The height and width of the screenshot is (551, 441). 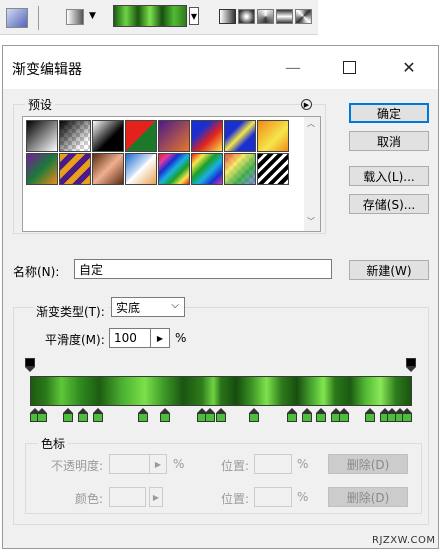 I want to click on name-label: 名称(N):, so click(x=36, y=272).